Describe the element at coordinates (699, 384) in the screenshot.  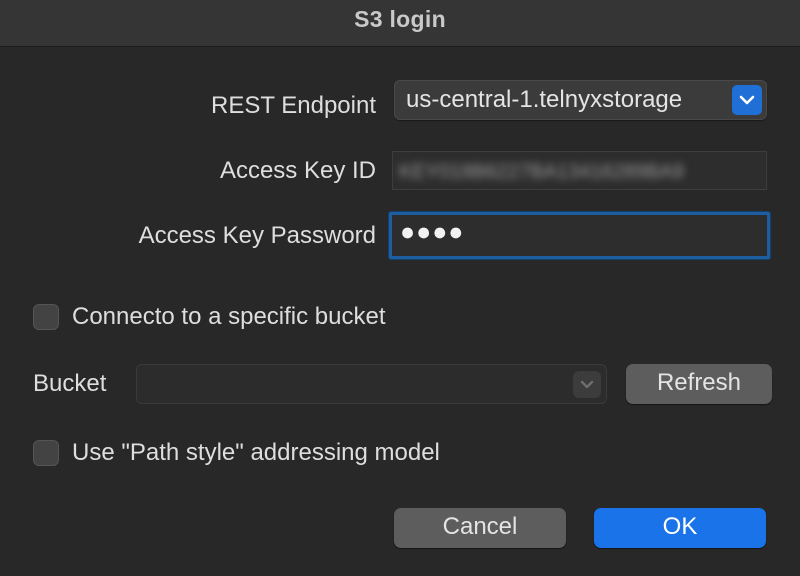
I see `refresh-button: Refresh` at that location.